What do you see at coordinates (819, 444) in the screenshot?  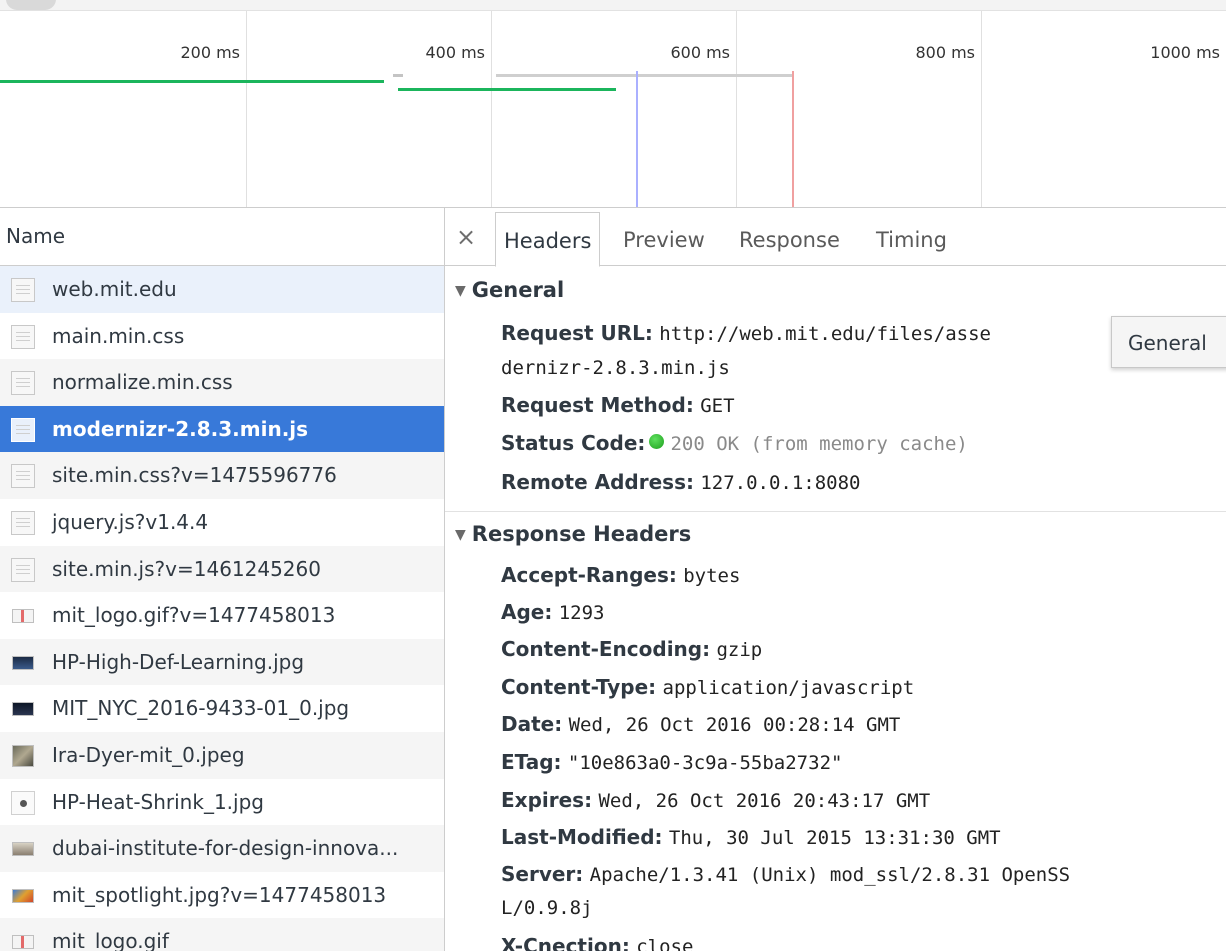 I see `header-value: 200 OK (from memory cache)` at bounding box center [819, 444].